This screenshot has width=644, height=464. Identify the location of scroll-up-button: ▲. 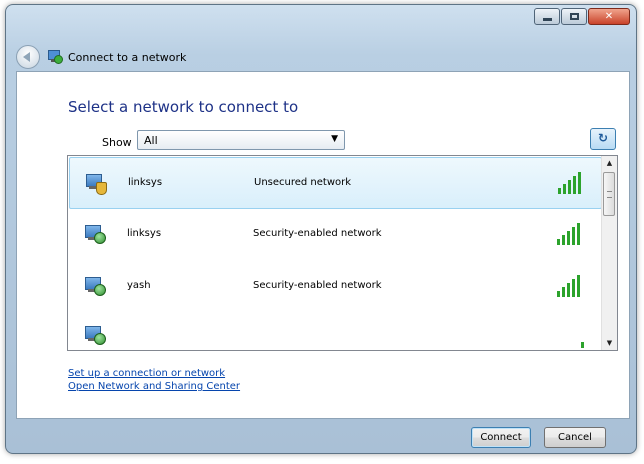
(609, 163).